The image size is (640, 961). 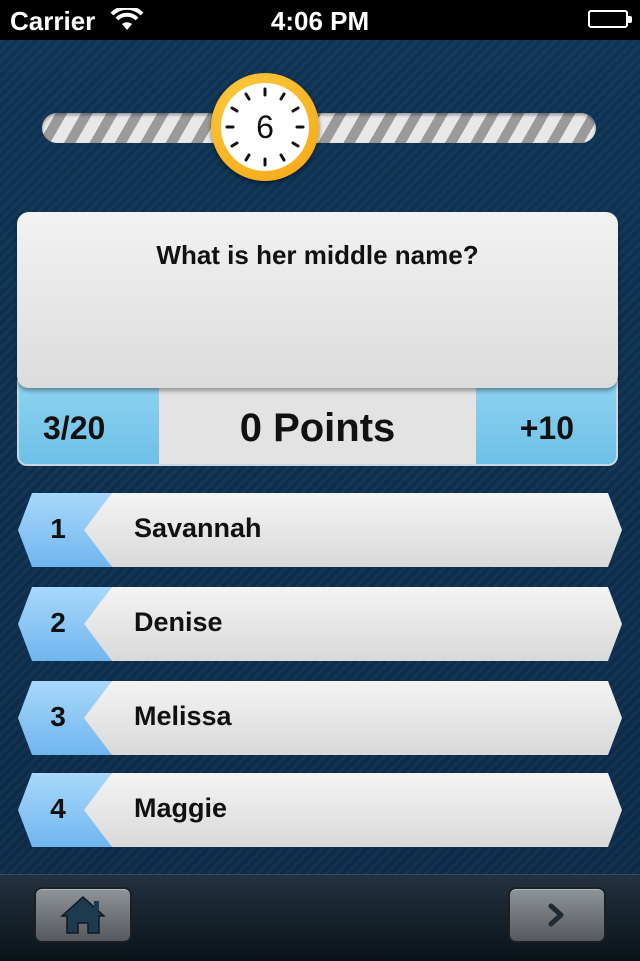 I want to click on timer-track, so click(x=319, y=128).